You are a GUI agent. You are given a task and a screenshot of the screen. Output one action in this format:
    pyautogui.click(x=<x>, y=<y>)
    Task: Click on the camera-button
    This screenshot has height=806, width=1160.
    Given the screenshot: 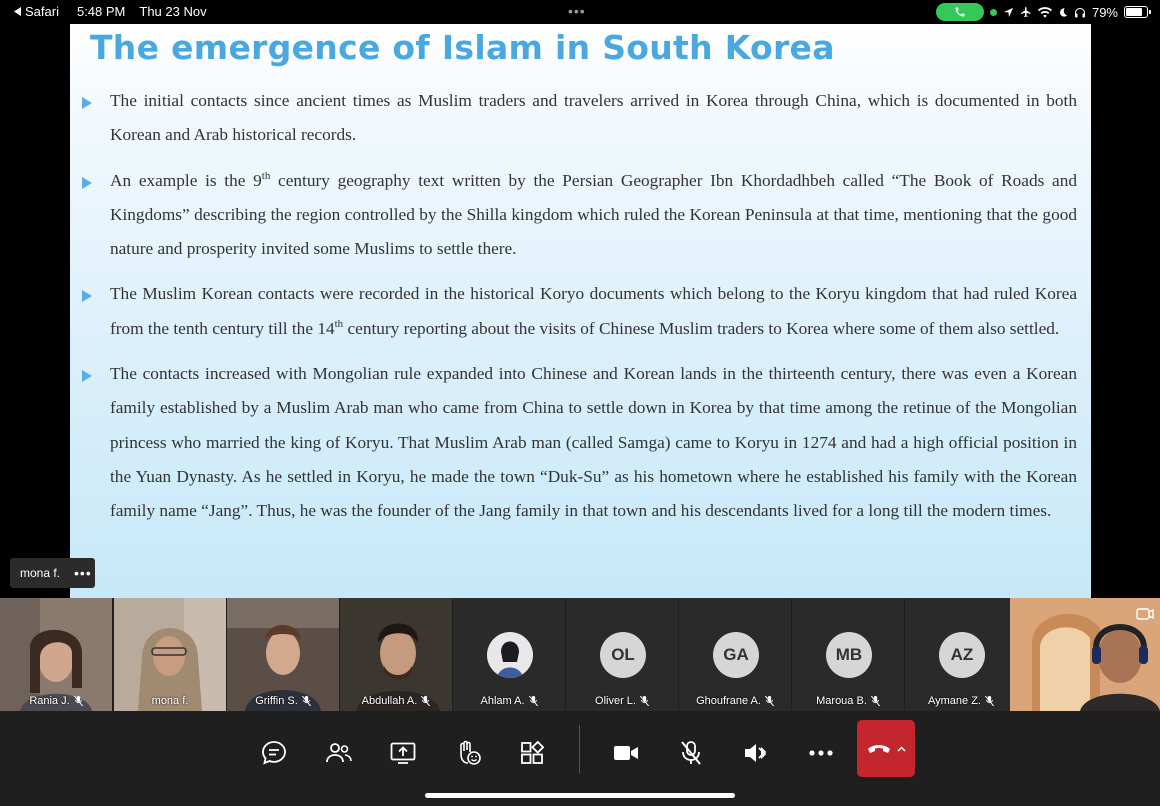 What is the action you would take?
    pyautogui.click(x=626, y=753)
    